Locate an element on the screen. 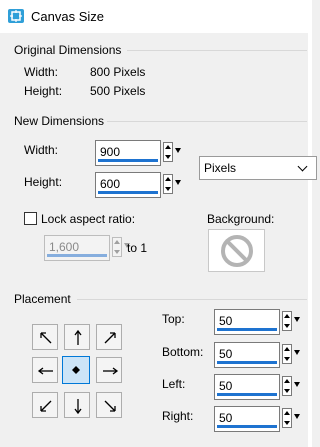  arrow-up-right-icon is located at coordinates (110, 338).